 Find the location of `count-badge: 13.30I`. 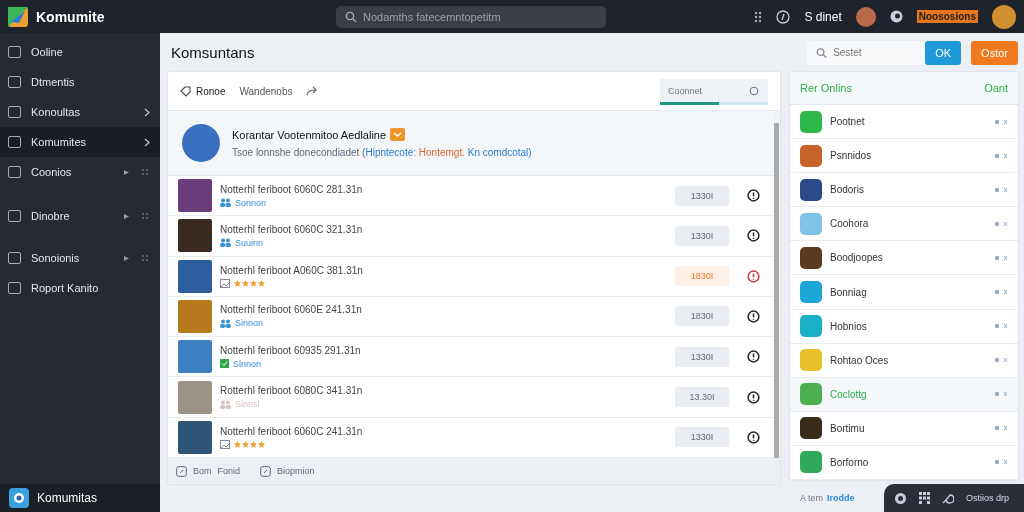

count-badge: 13.30I is located at coordinates (702, 397).